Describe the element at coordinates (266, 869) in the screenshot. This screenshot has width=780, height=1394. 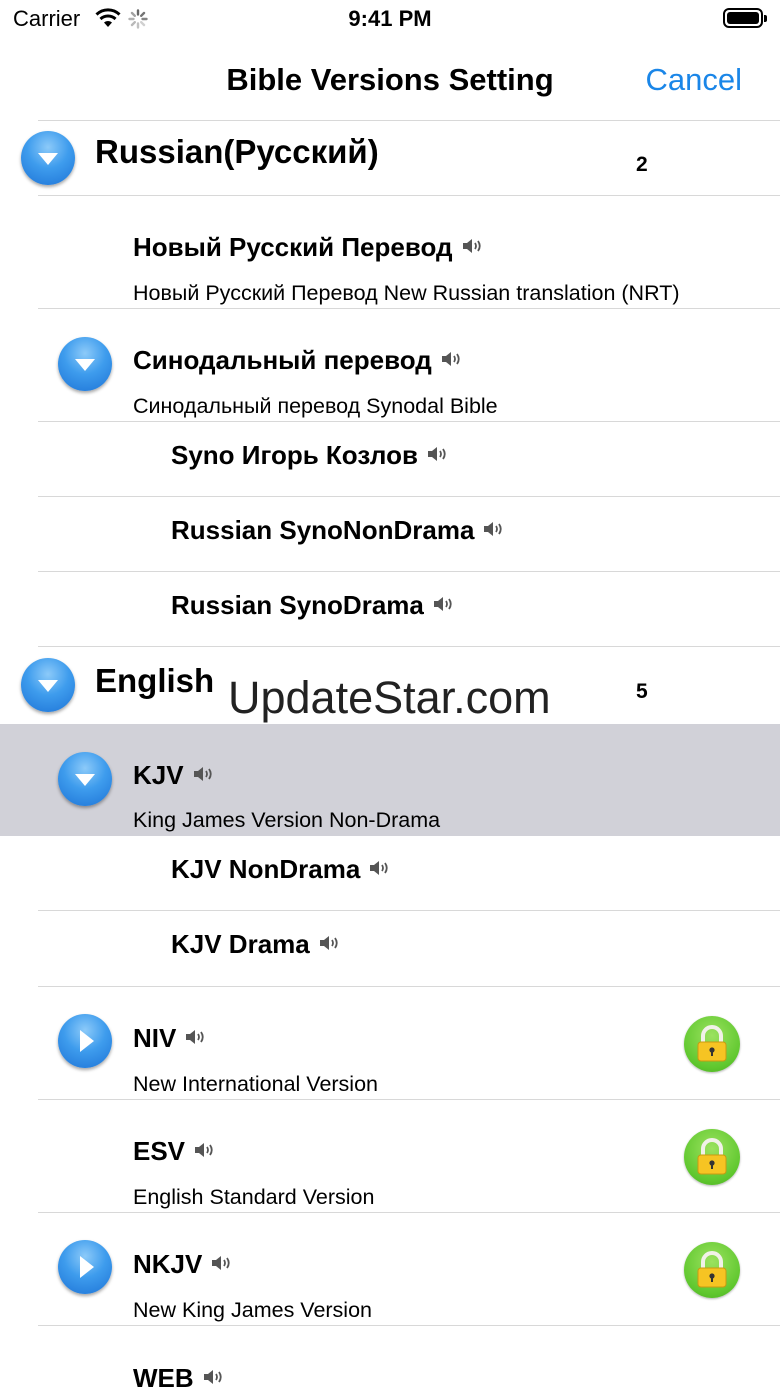
I see `audio-name: KJV NonDrama` at that location.